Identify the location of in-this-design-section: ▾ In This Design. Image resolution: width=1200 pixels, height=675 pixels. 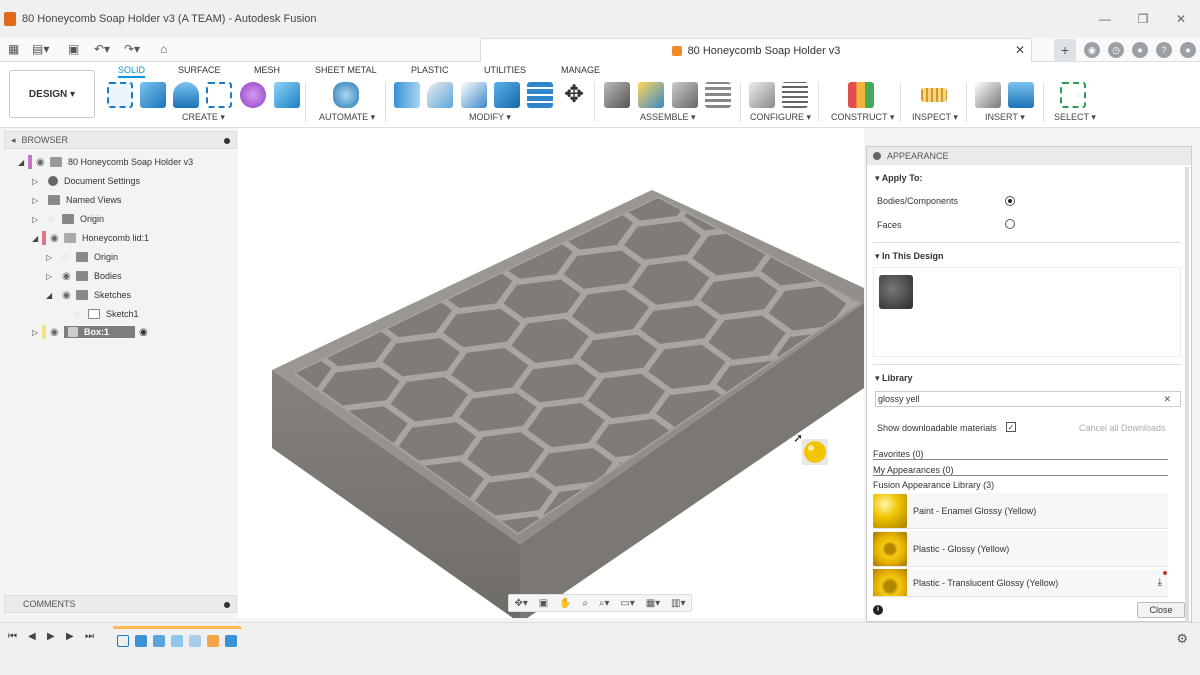
(909, 256).